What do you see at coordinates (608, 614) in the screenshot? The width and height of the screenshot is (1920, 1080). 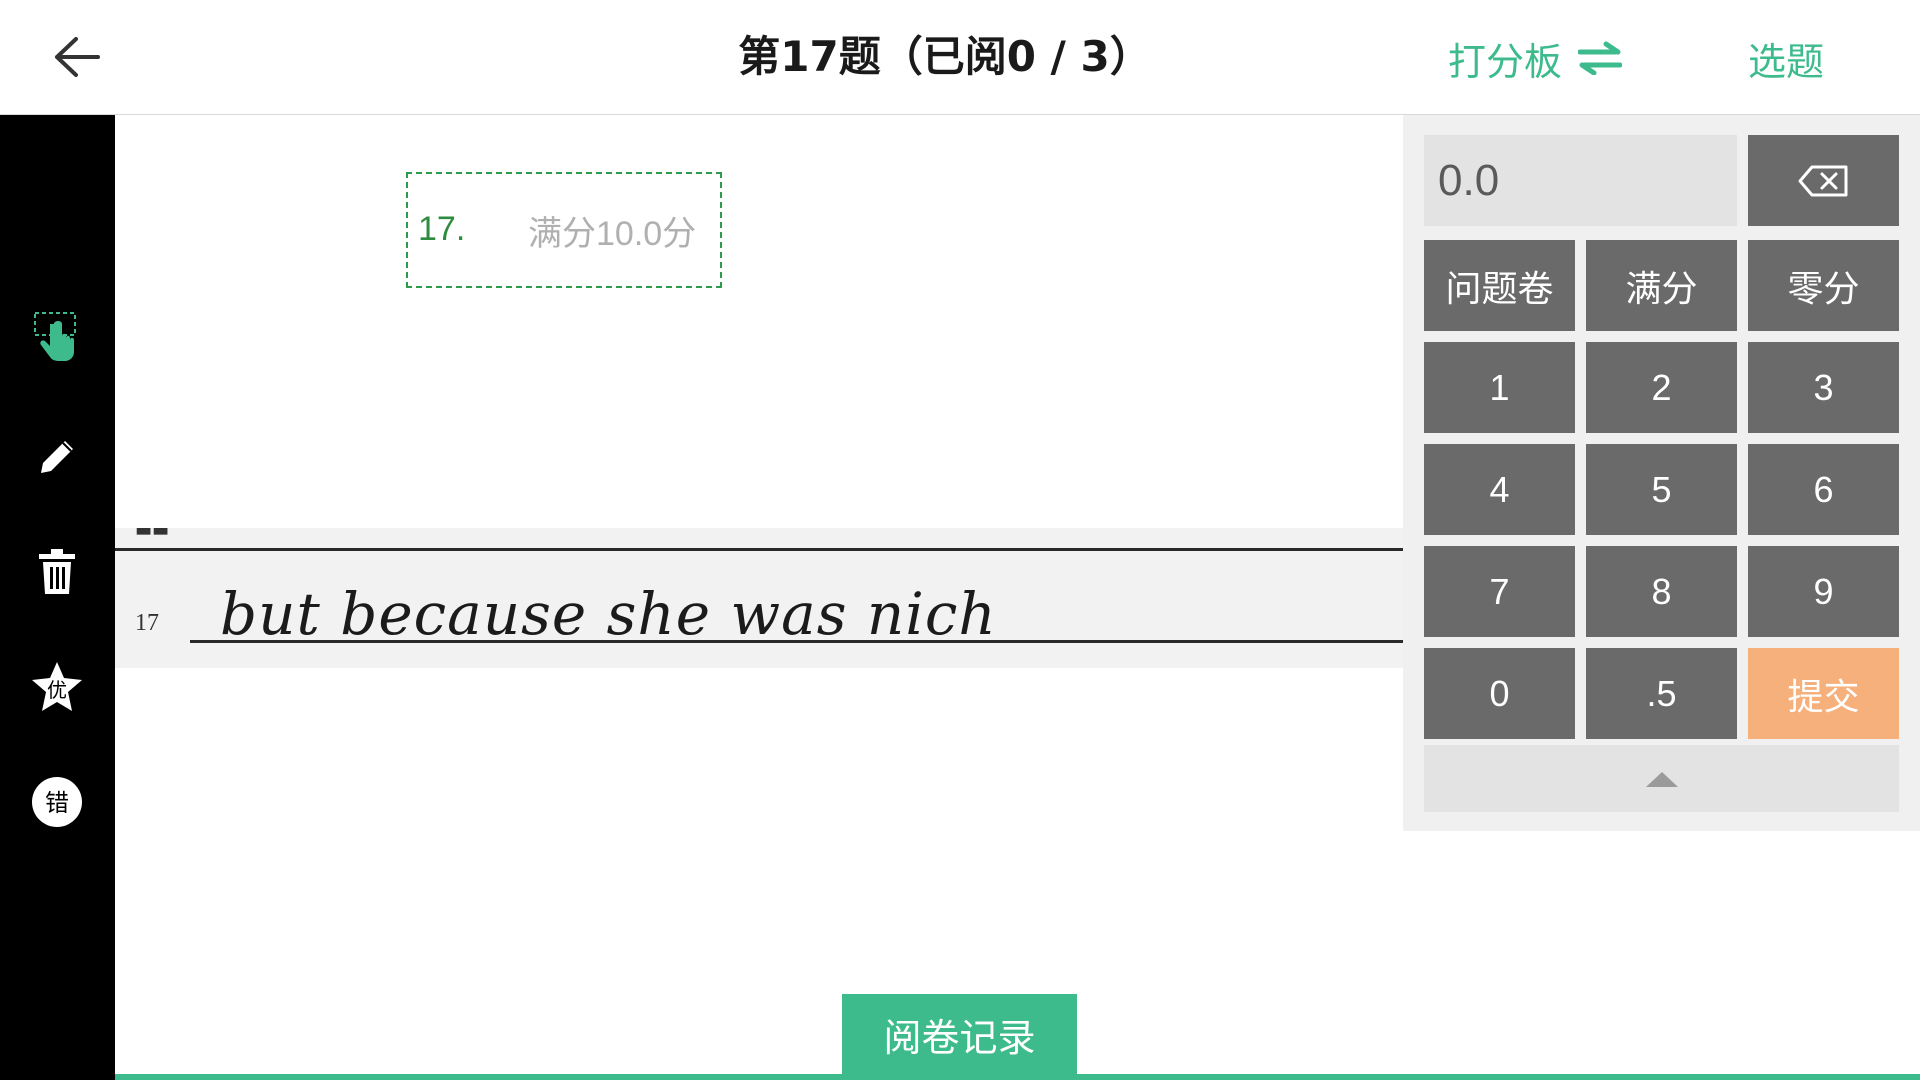 I see `handwritten-answer: but because she was nich` at bounding box center [608, 614].